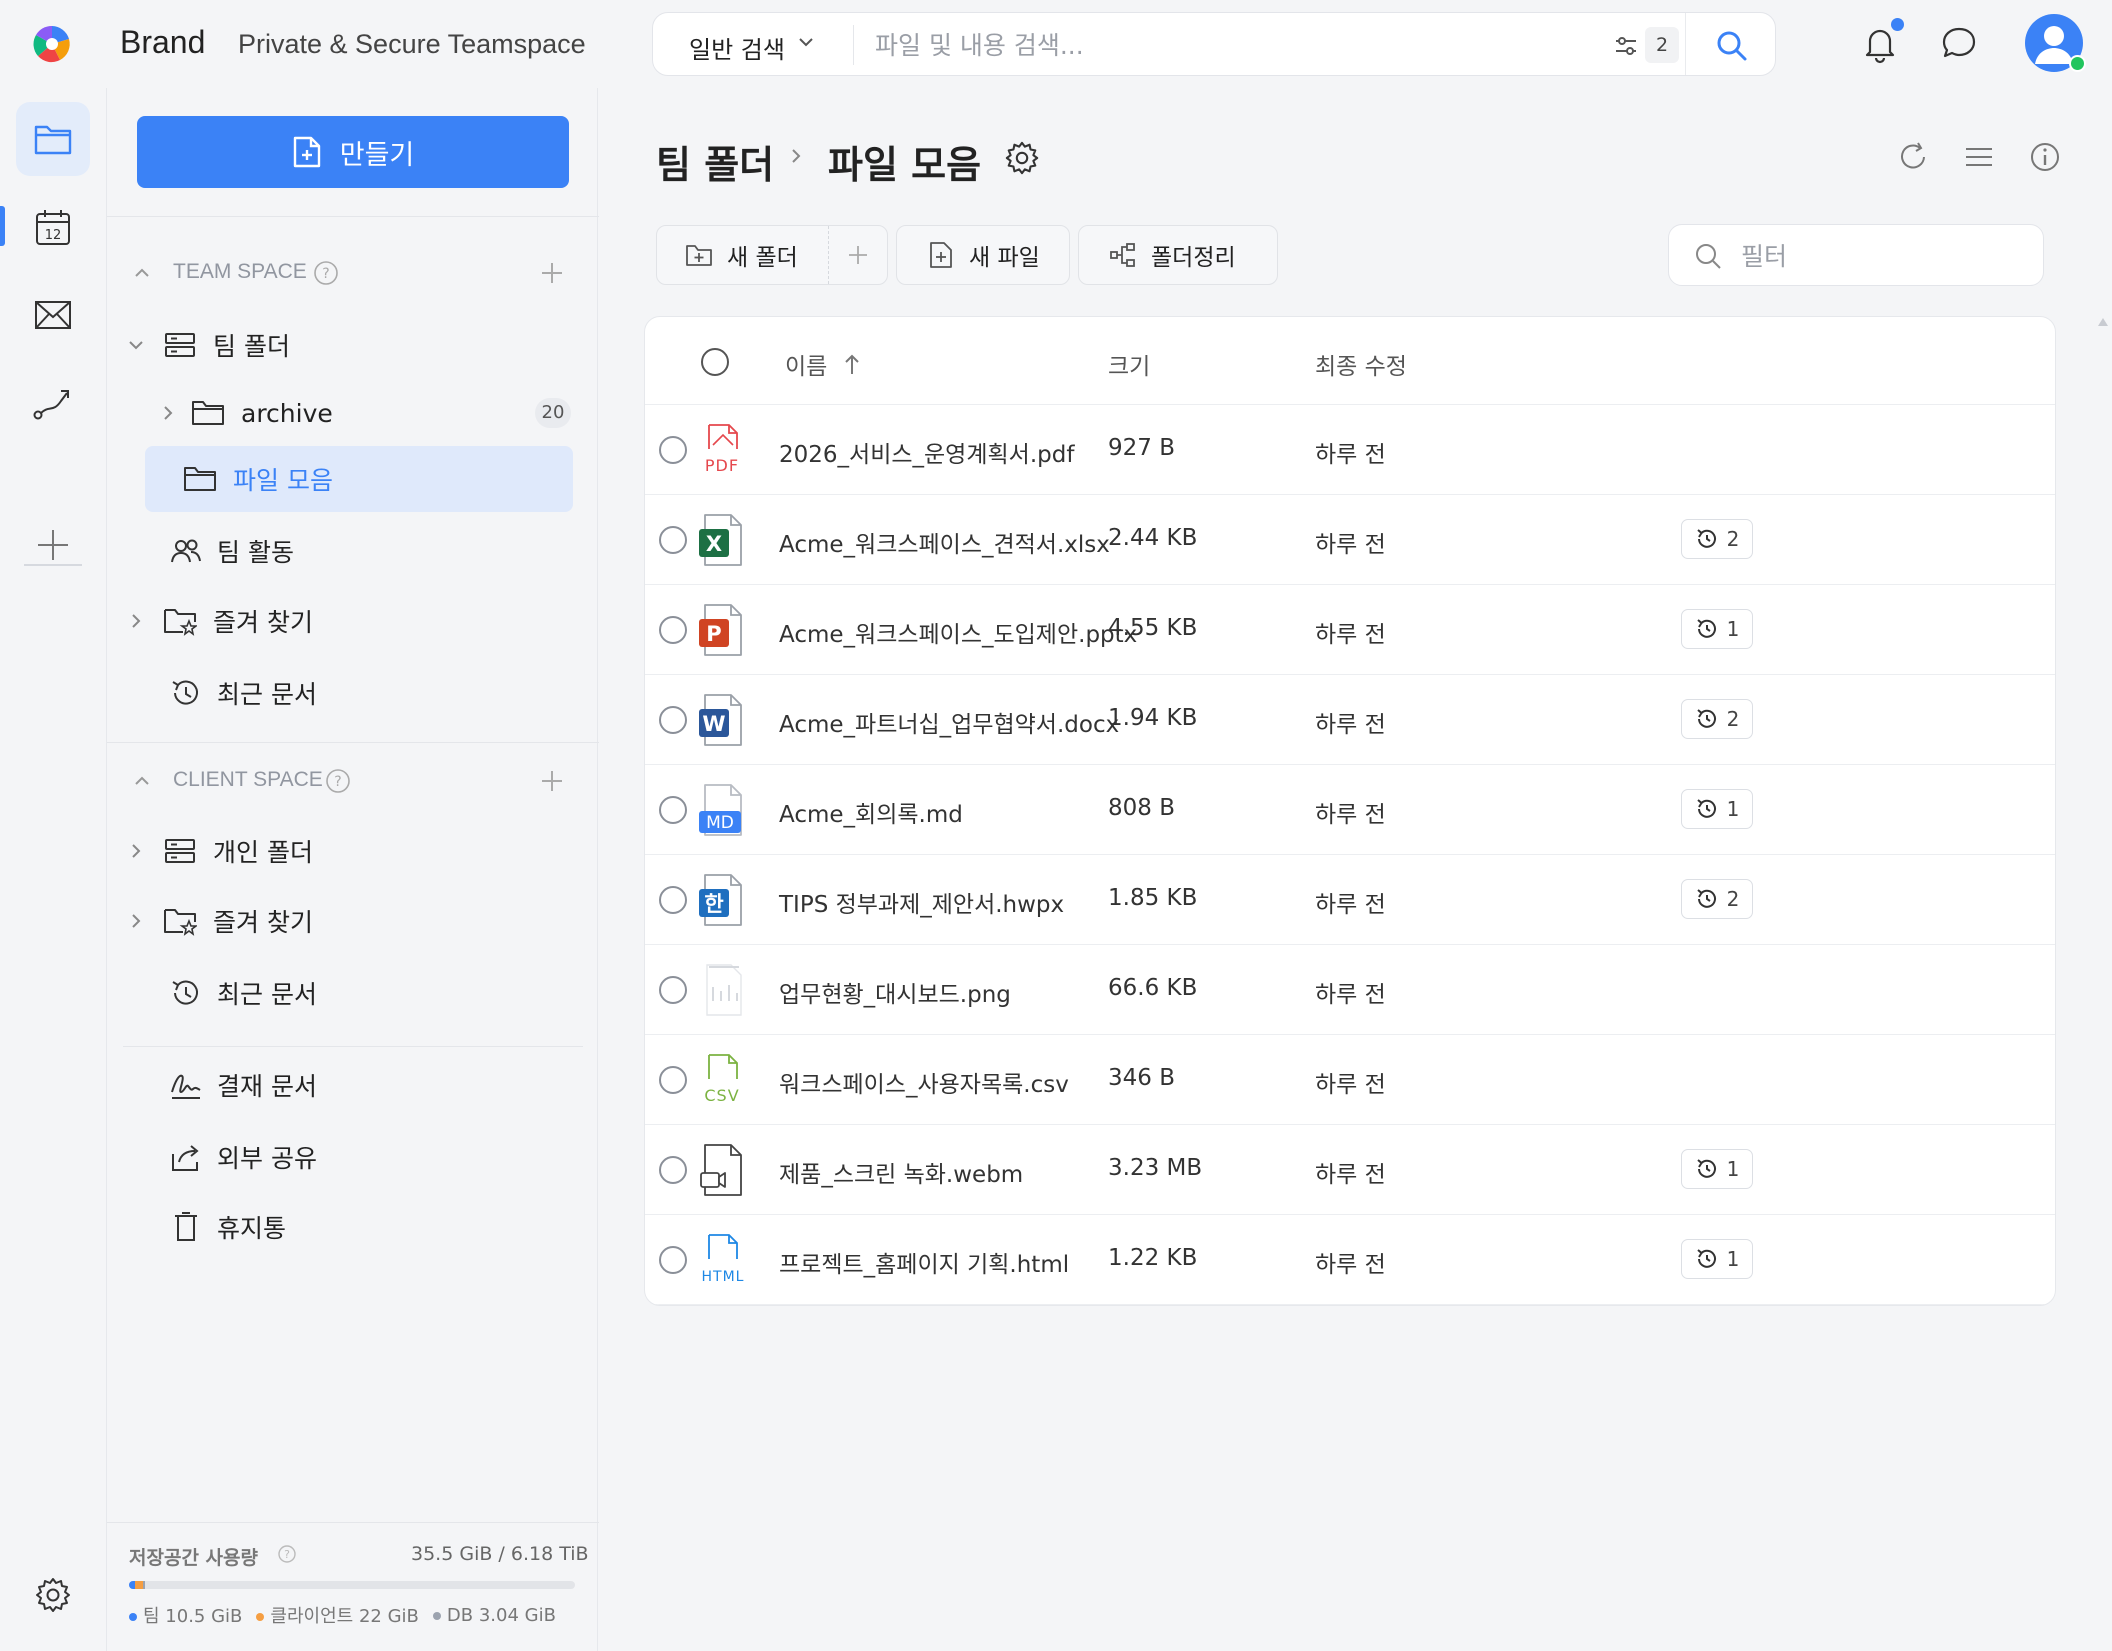  Describe the element at coordinates (53, 403) in the screenshot. I see `rail-workflow` at that location.